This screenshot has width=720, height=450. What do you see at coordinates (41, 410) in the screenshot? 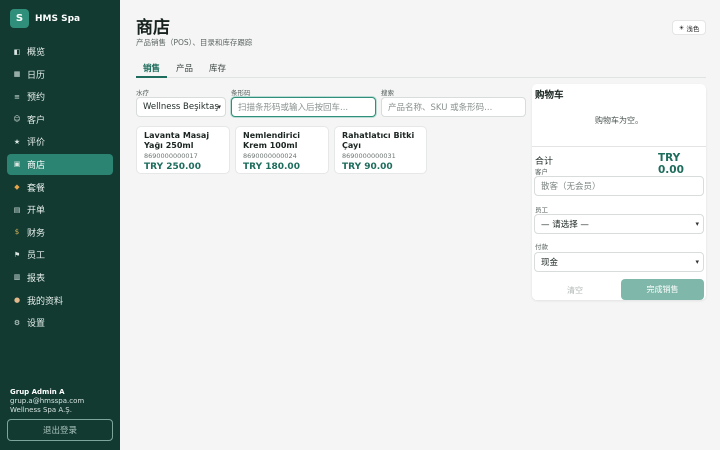
I see `user-company: Wellness Spa A.Ş.` at bounding box center [41, 410].